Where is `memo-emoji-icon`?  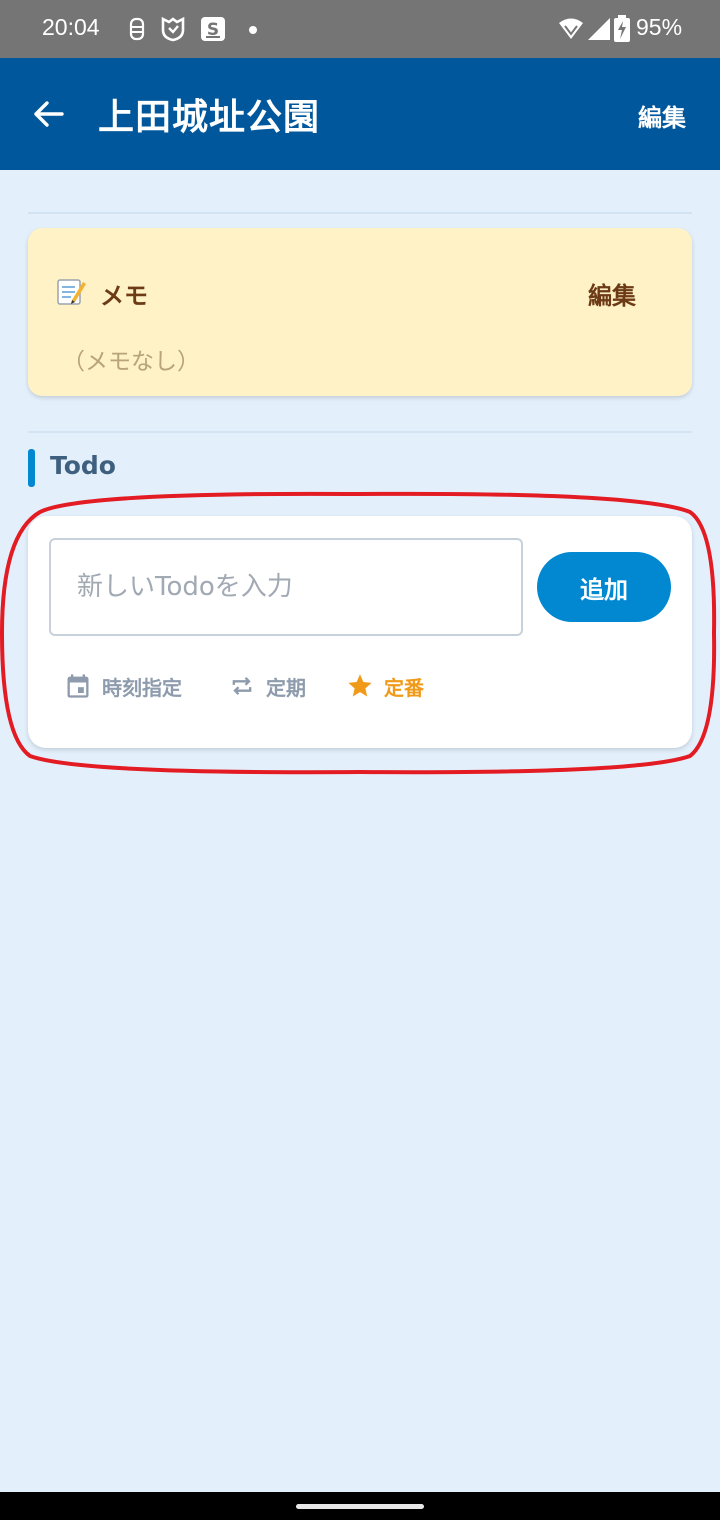
memo-emoji-icon is located at coordinates (71, 292).